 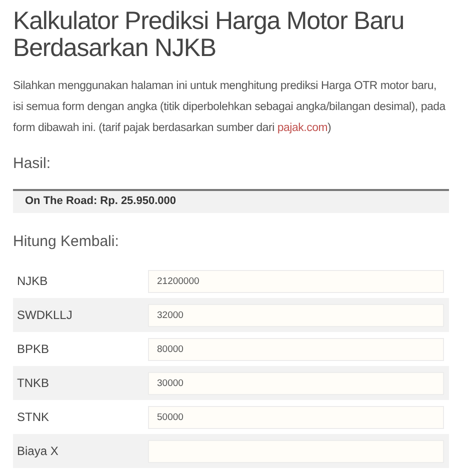 What do you see at coordinates (33, 417) in the screenshot?
I see `field-label: STNK` at bounding box center [33, 417].